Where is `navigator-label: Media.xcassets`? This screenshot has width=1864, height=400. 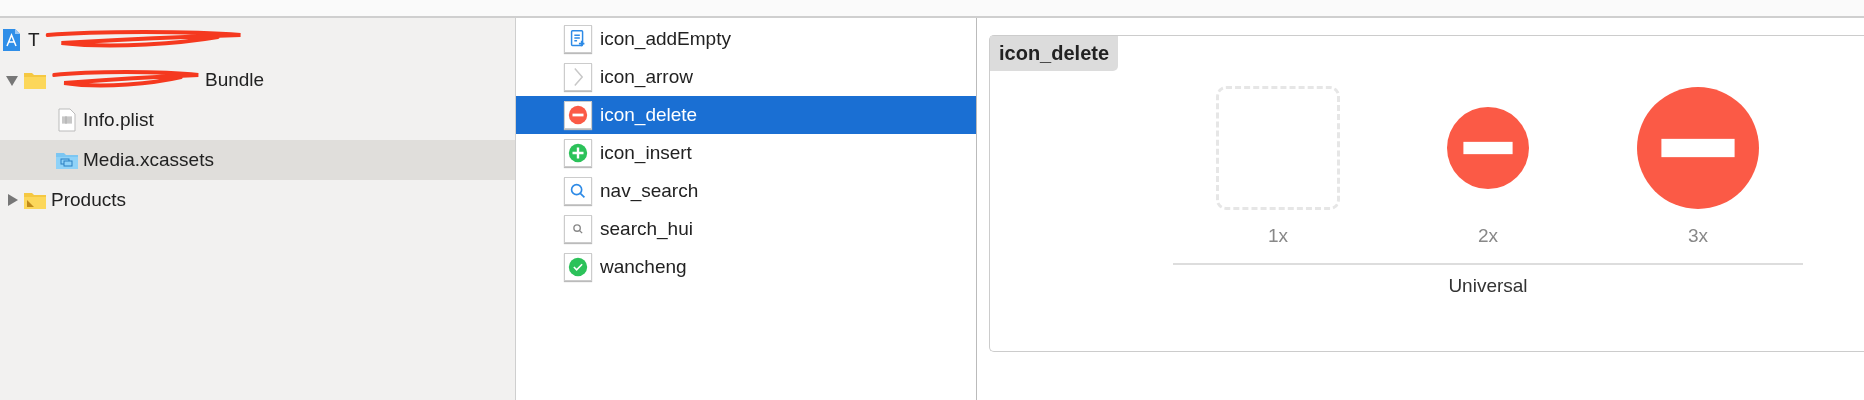
navigator-label: Media.xcassets is located at coordinates (148, 160).